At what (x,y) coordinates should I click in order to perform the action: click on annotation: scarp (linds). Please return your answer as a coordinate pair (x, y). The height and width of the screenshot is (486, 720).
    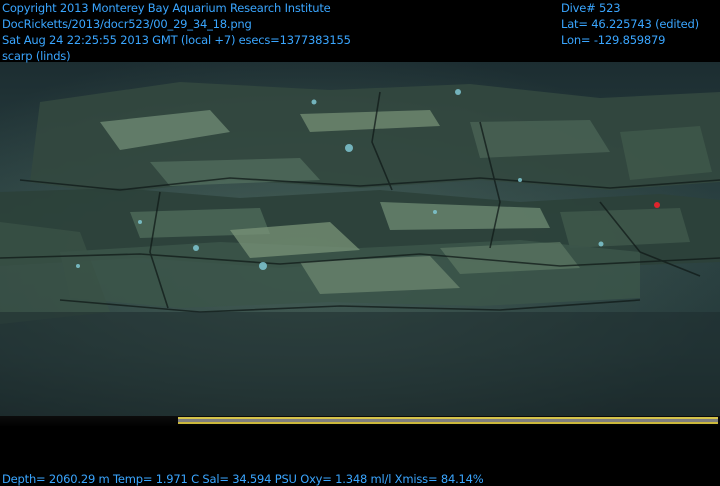
    Looking at the image, I should click on (36, 56).